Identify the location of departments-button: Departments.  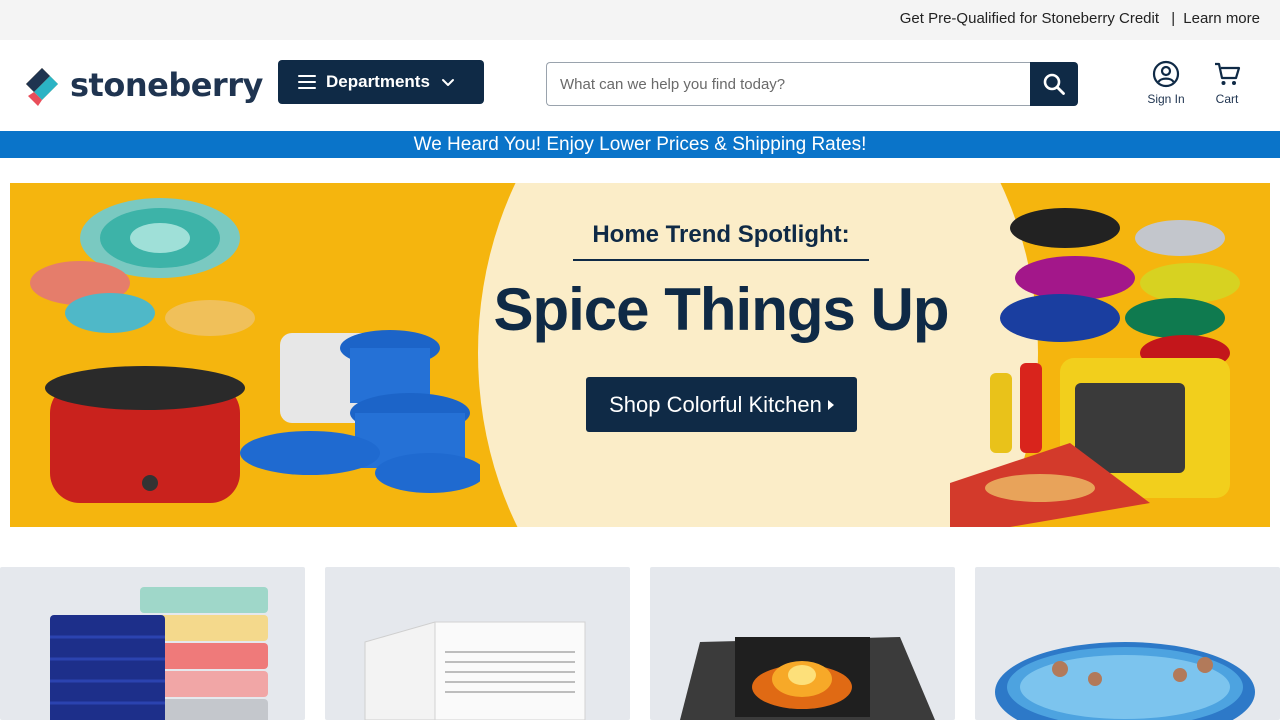
(381, 82).